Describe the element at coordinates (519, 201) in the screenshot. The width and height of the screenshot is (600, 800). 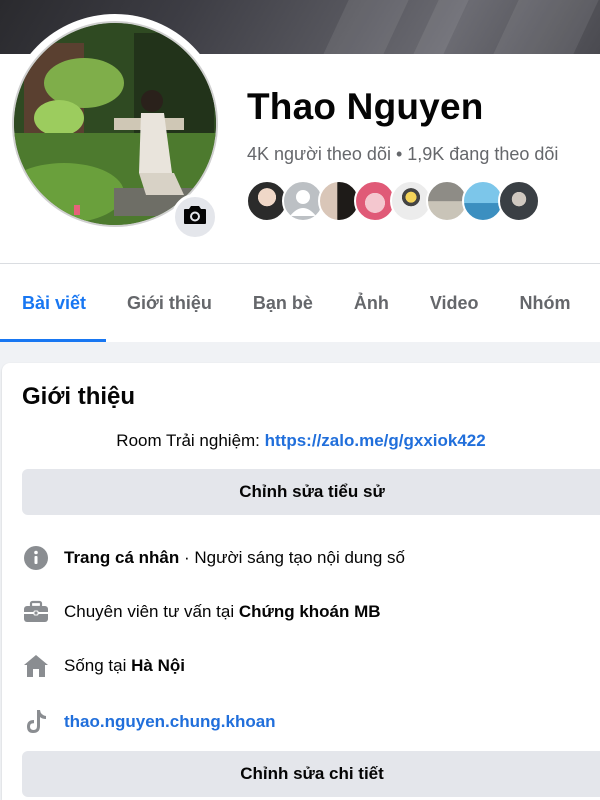
I see `friend-avatar` at that location.